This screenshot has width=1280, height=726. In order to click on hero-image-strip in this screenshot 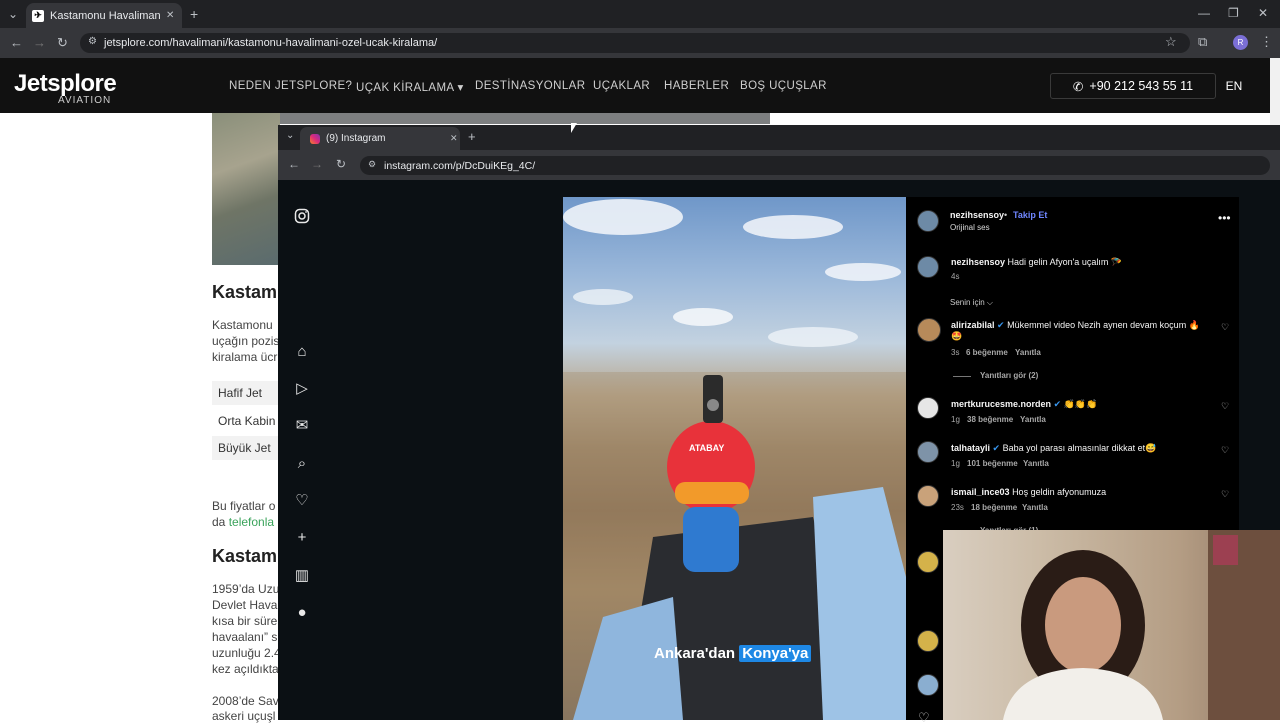, I will do `click(525, 118)`.